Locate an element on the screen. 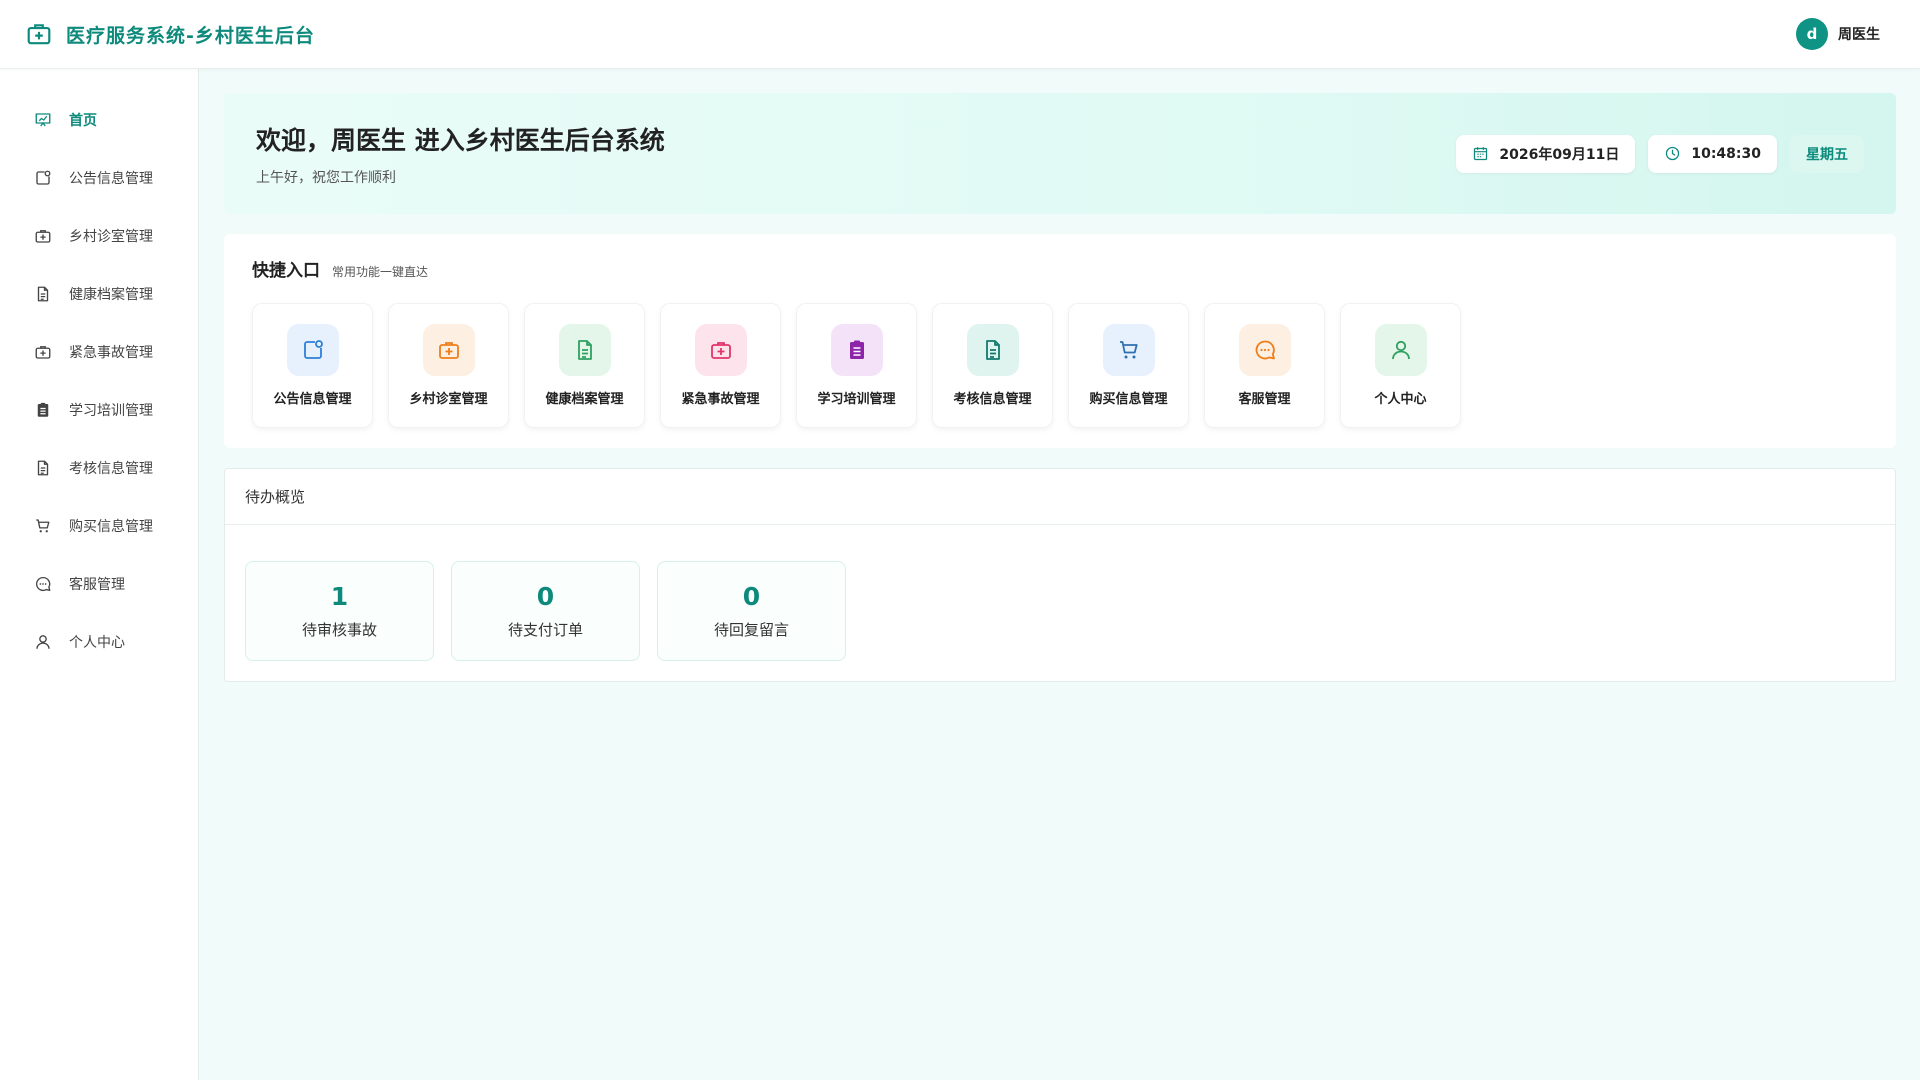 The width and height of the screenshot is (1920, 1080). sidebar-item-health-records: 健康档案管理 is located at coordinates (99, 294).